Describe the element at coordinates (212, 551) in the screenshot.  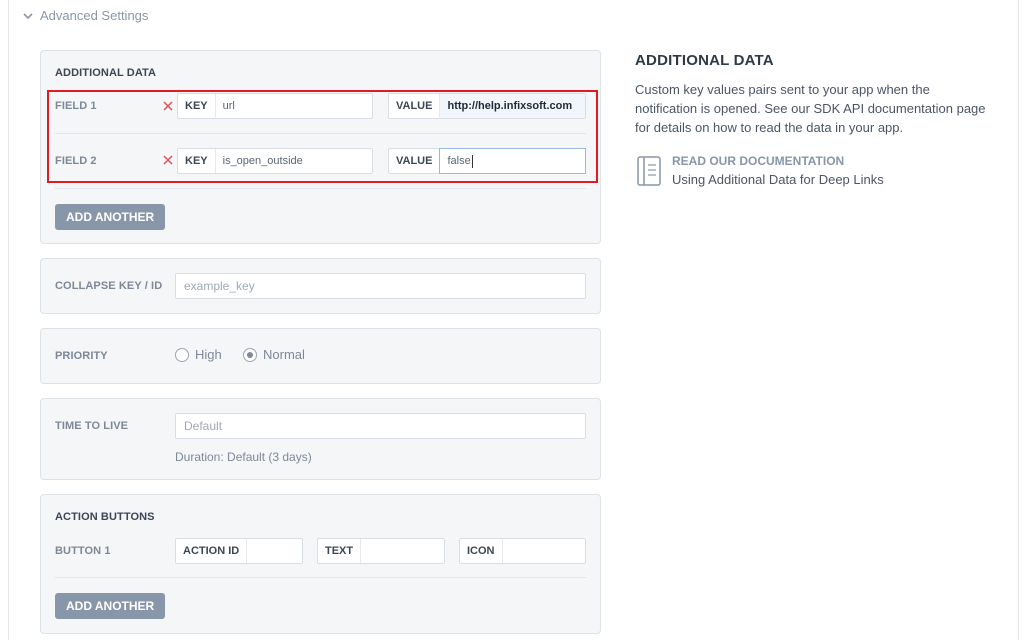
I see `action-id-tag: ACTION ID` at that location.